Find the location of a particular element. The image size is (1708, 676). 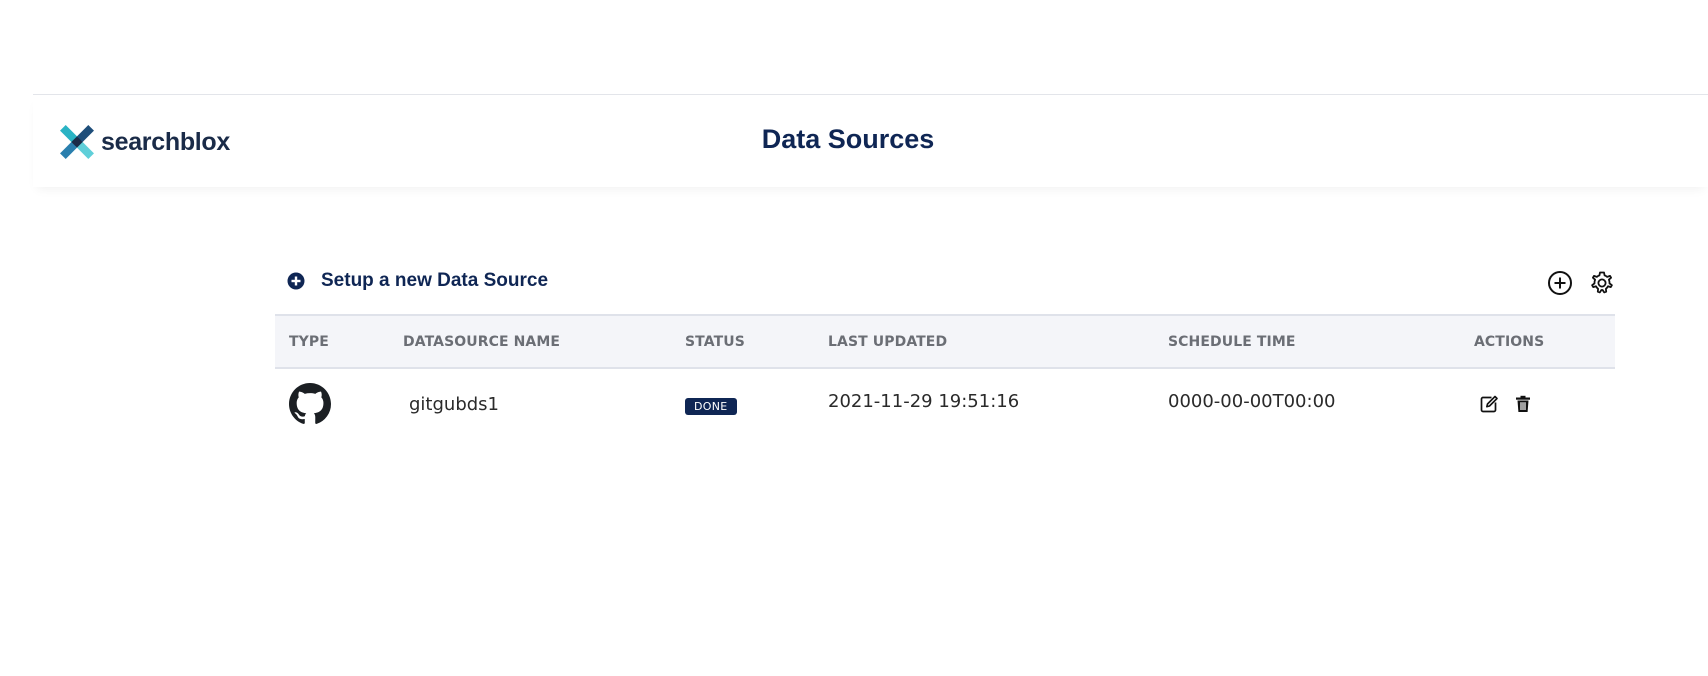

delete-trash-icon is located at coordinates (1523, 404).